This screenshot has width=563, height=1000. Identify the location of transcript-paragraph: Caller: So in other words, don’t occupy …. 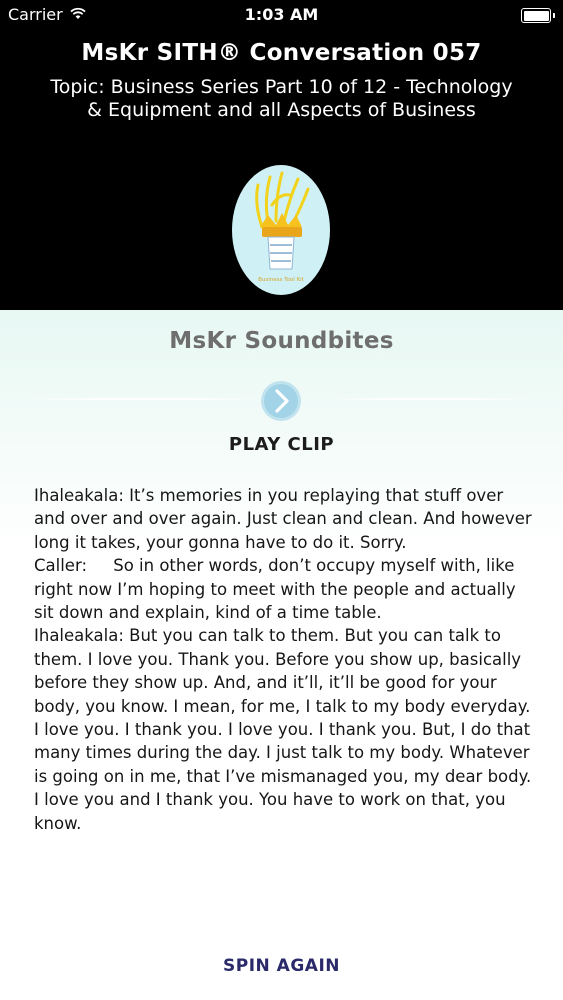
(277, 589).